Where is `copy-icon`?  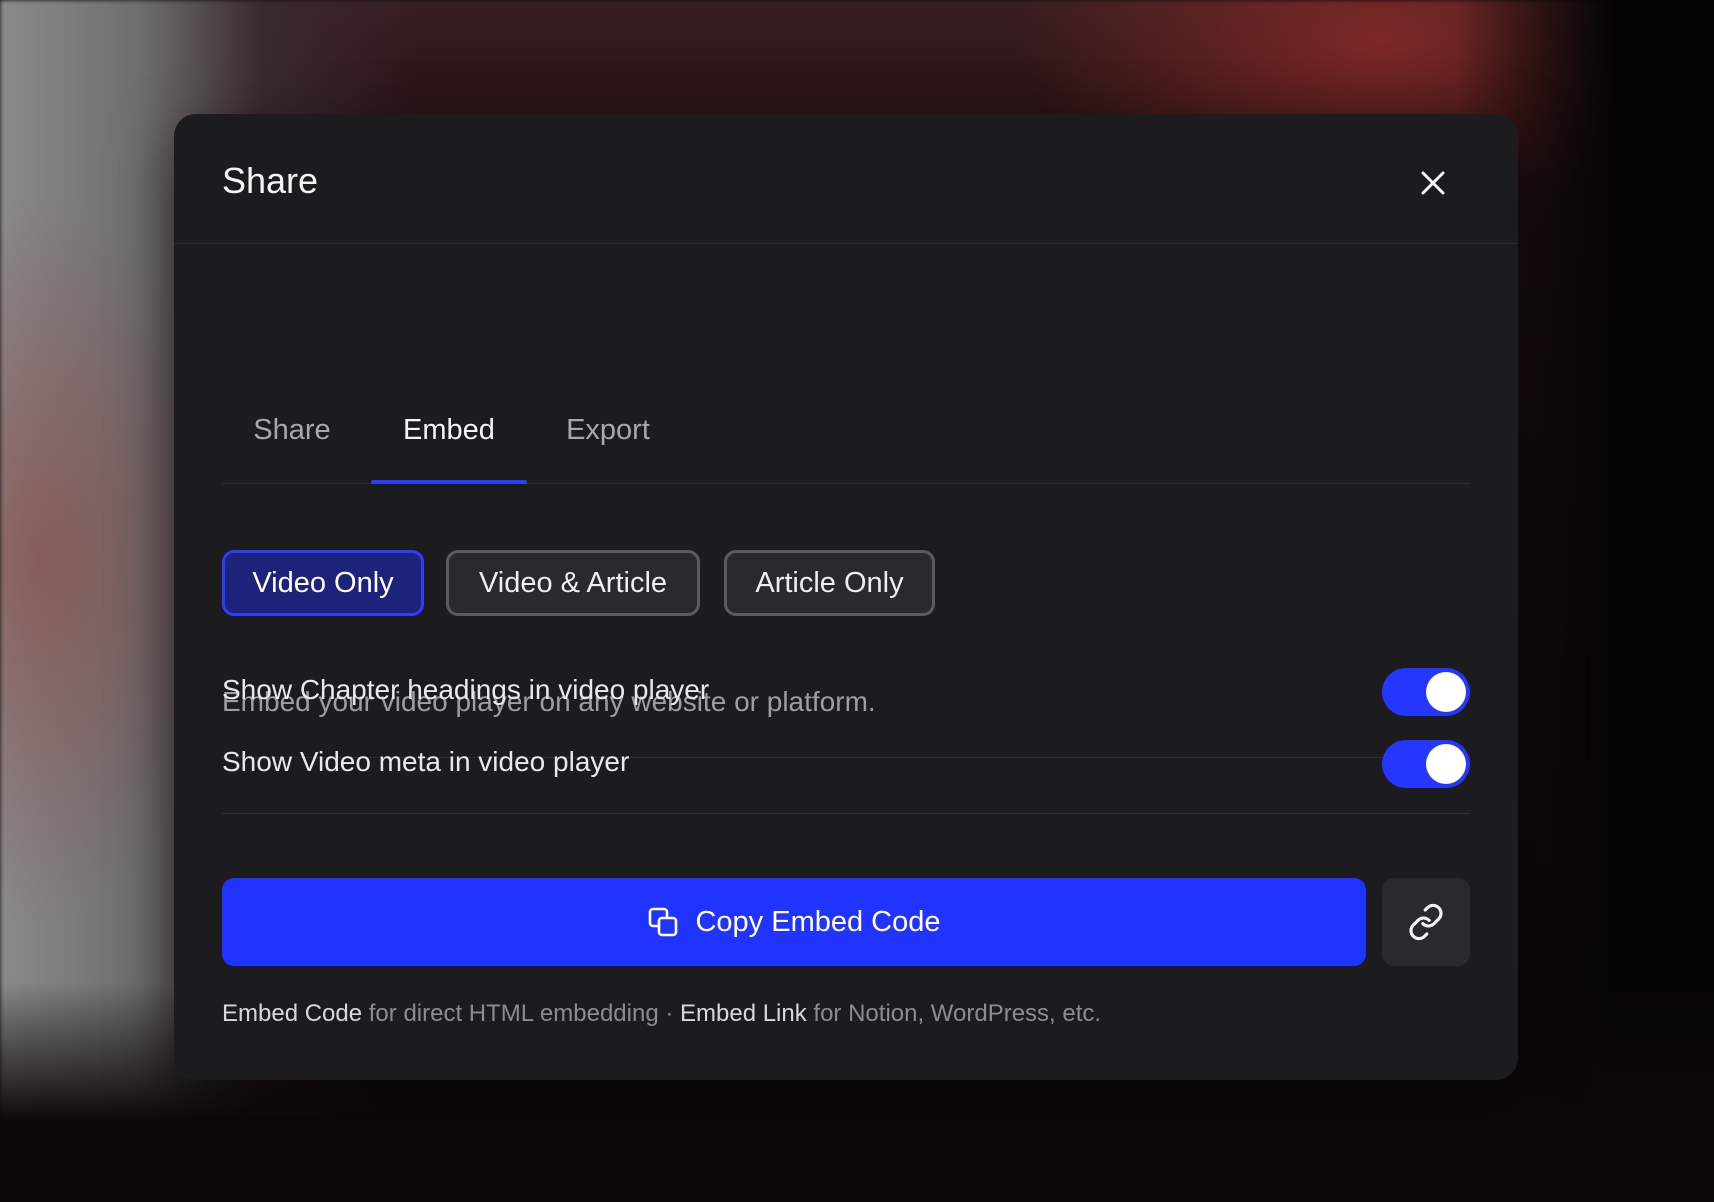
copy-icon is located at coordinates (663, 922).